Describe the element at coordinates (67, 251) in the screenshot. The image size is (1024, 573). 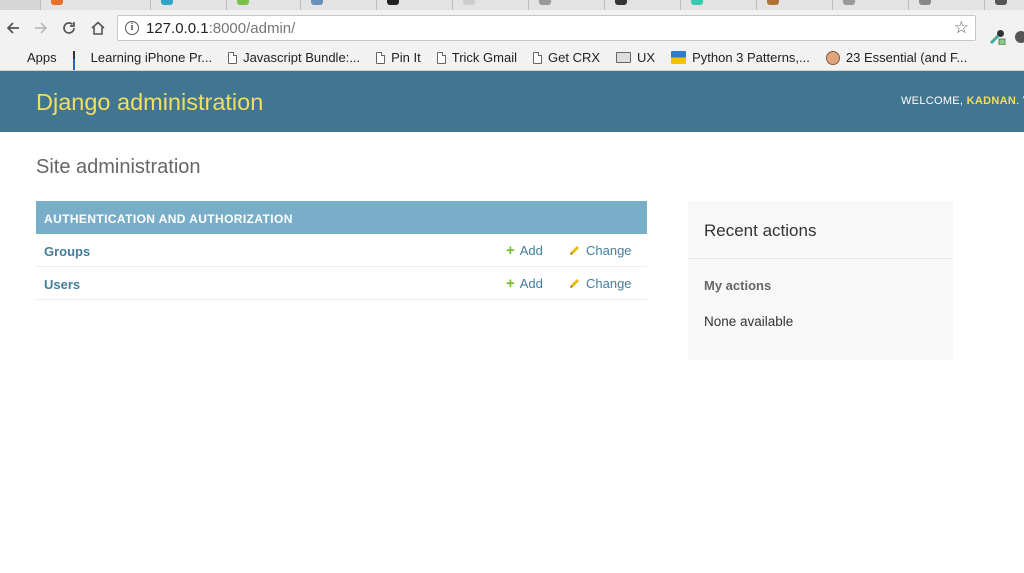
I see `model-link-groups: Groups` at that location.